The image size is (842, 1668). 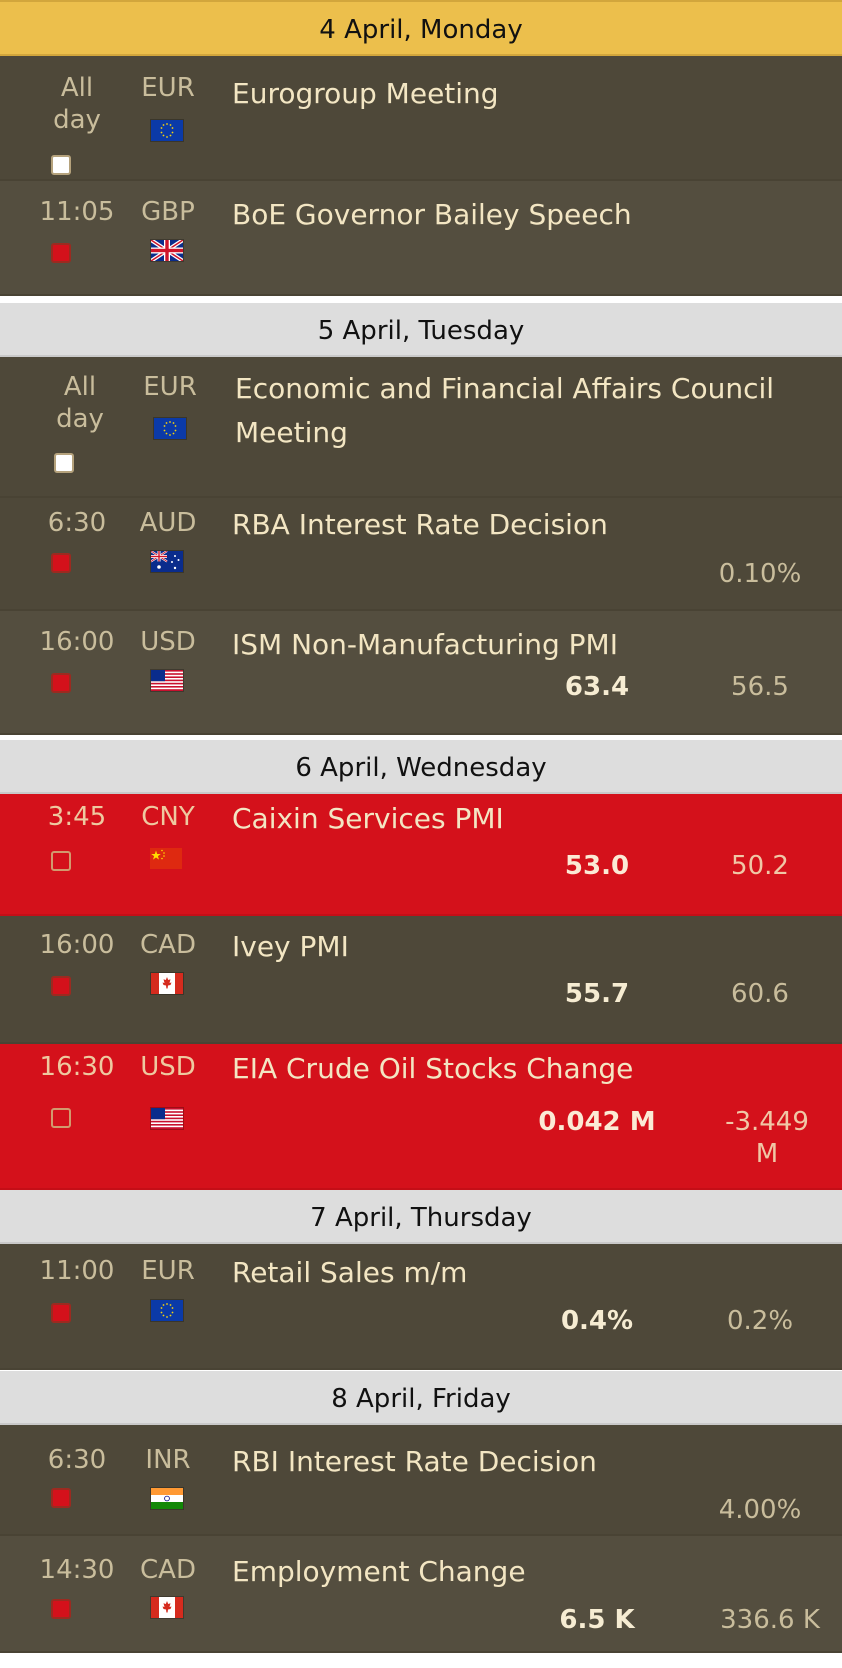 What do you see at coordinates (379, 1571) in the screenshot?
I see `event-title: Employment Change` at bounding box center [379, 1571].